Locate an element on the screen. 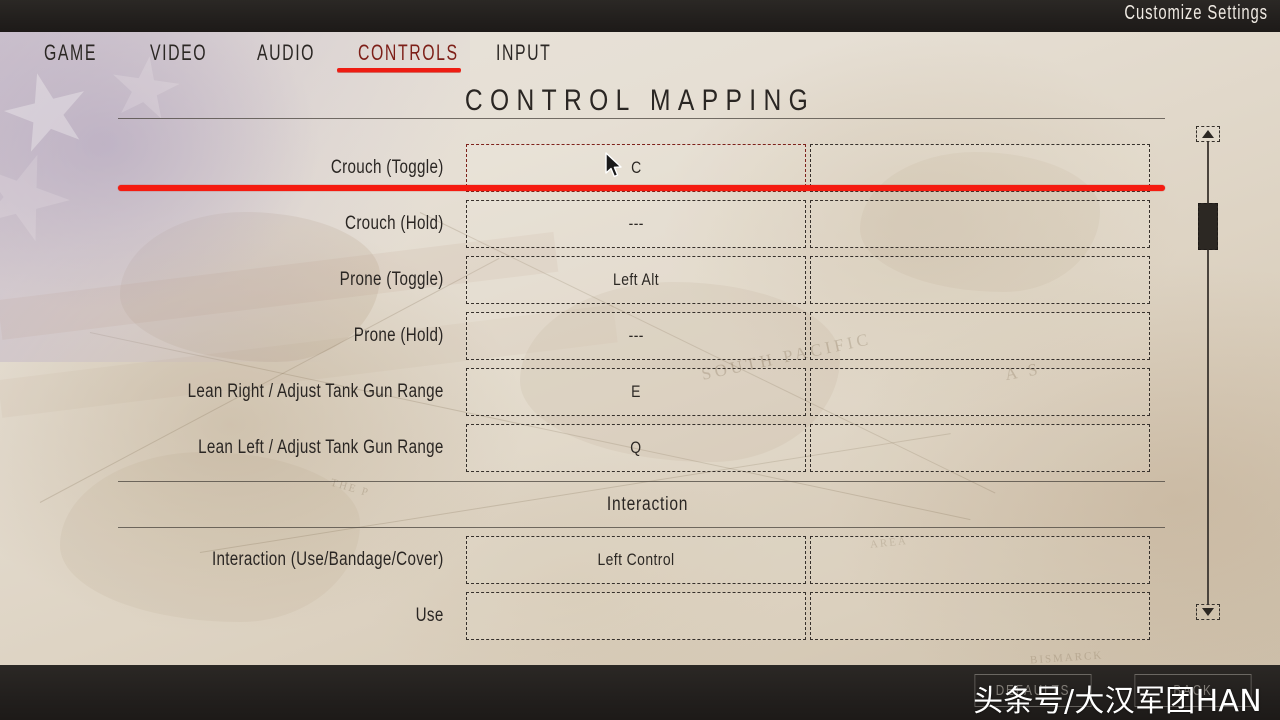 This screenshot has width=1280, height=720. table-row: Lean Right / Adjust Tank Gun Range E is located at coordinates (648, 392).